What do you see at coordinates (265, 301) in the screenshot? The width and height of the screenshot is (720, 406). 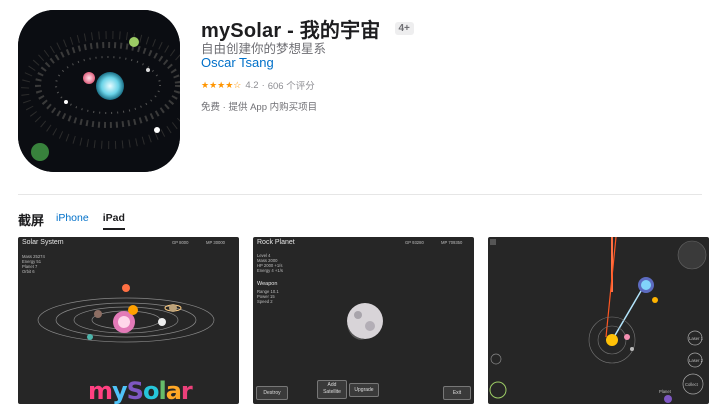 I see `shot2-weapon-stat: Speed 2` at bounding box center [265, 301].